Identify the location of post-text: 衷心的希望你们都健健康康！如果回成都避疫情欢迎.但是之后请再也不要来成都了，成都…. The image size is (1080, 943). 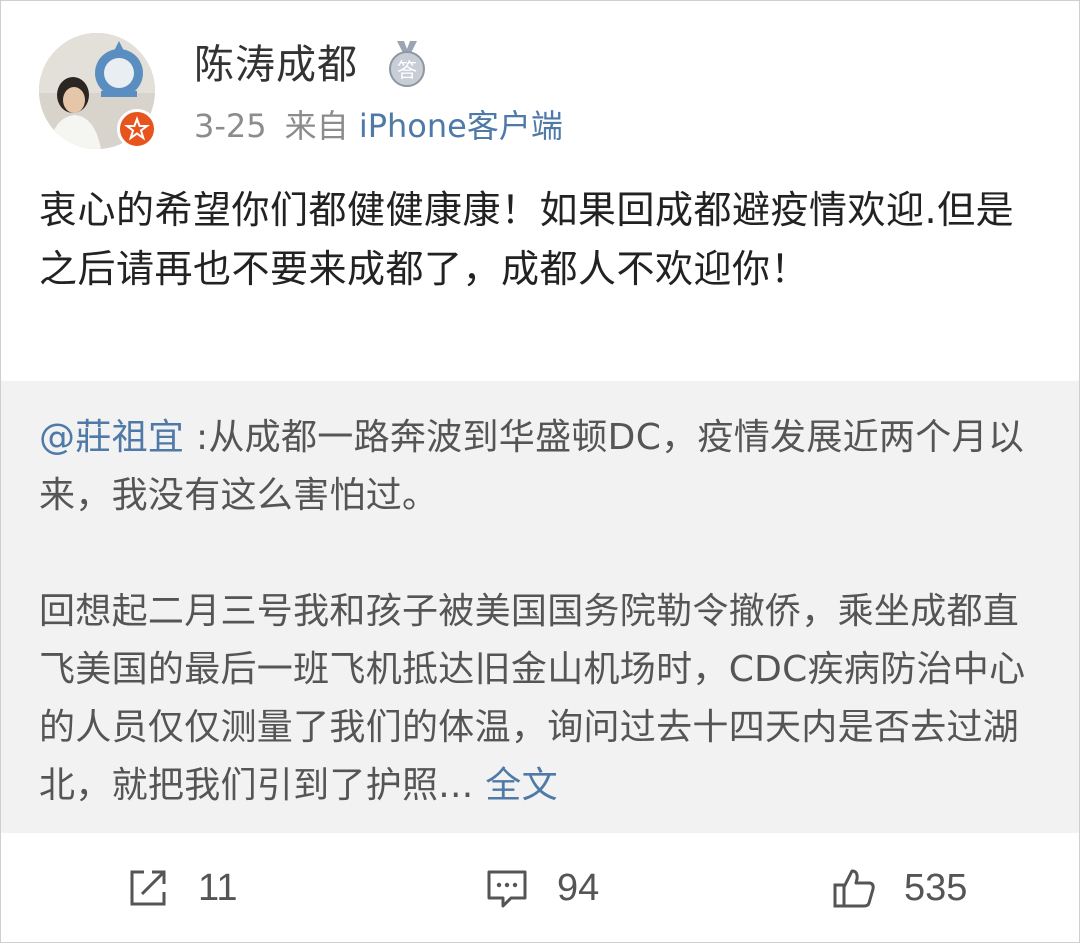
(539, 240).